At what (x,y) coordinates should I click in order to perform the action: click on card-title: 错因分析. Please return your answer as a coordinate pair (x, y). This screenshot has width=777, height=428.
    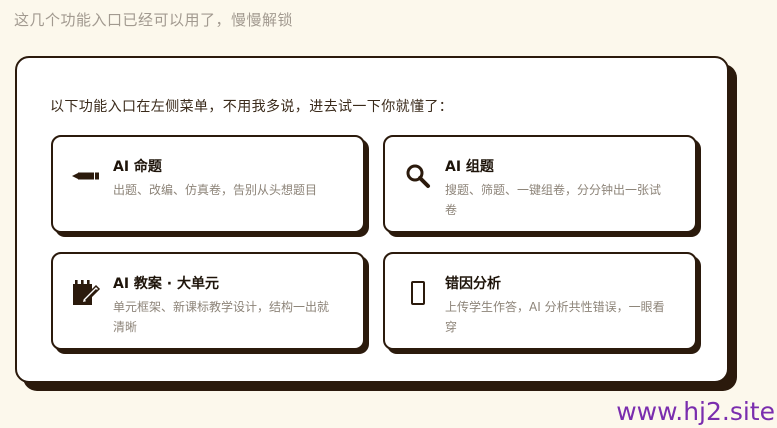
    Looking at the image, I should click on (473, 284).